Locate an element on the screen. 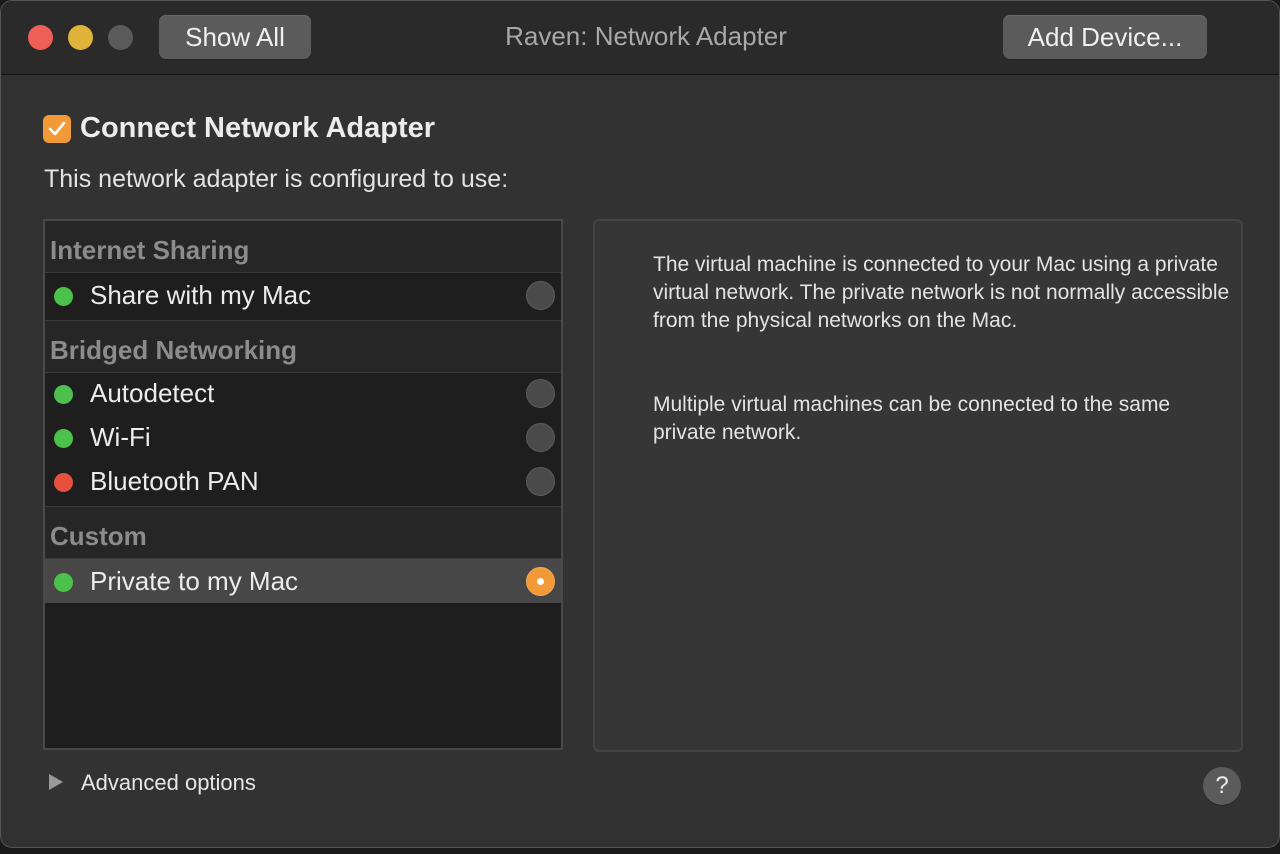  zoom-window-button is located at coordinates (120, 37).